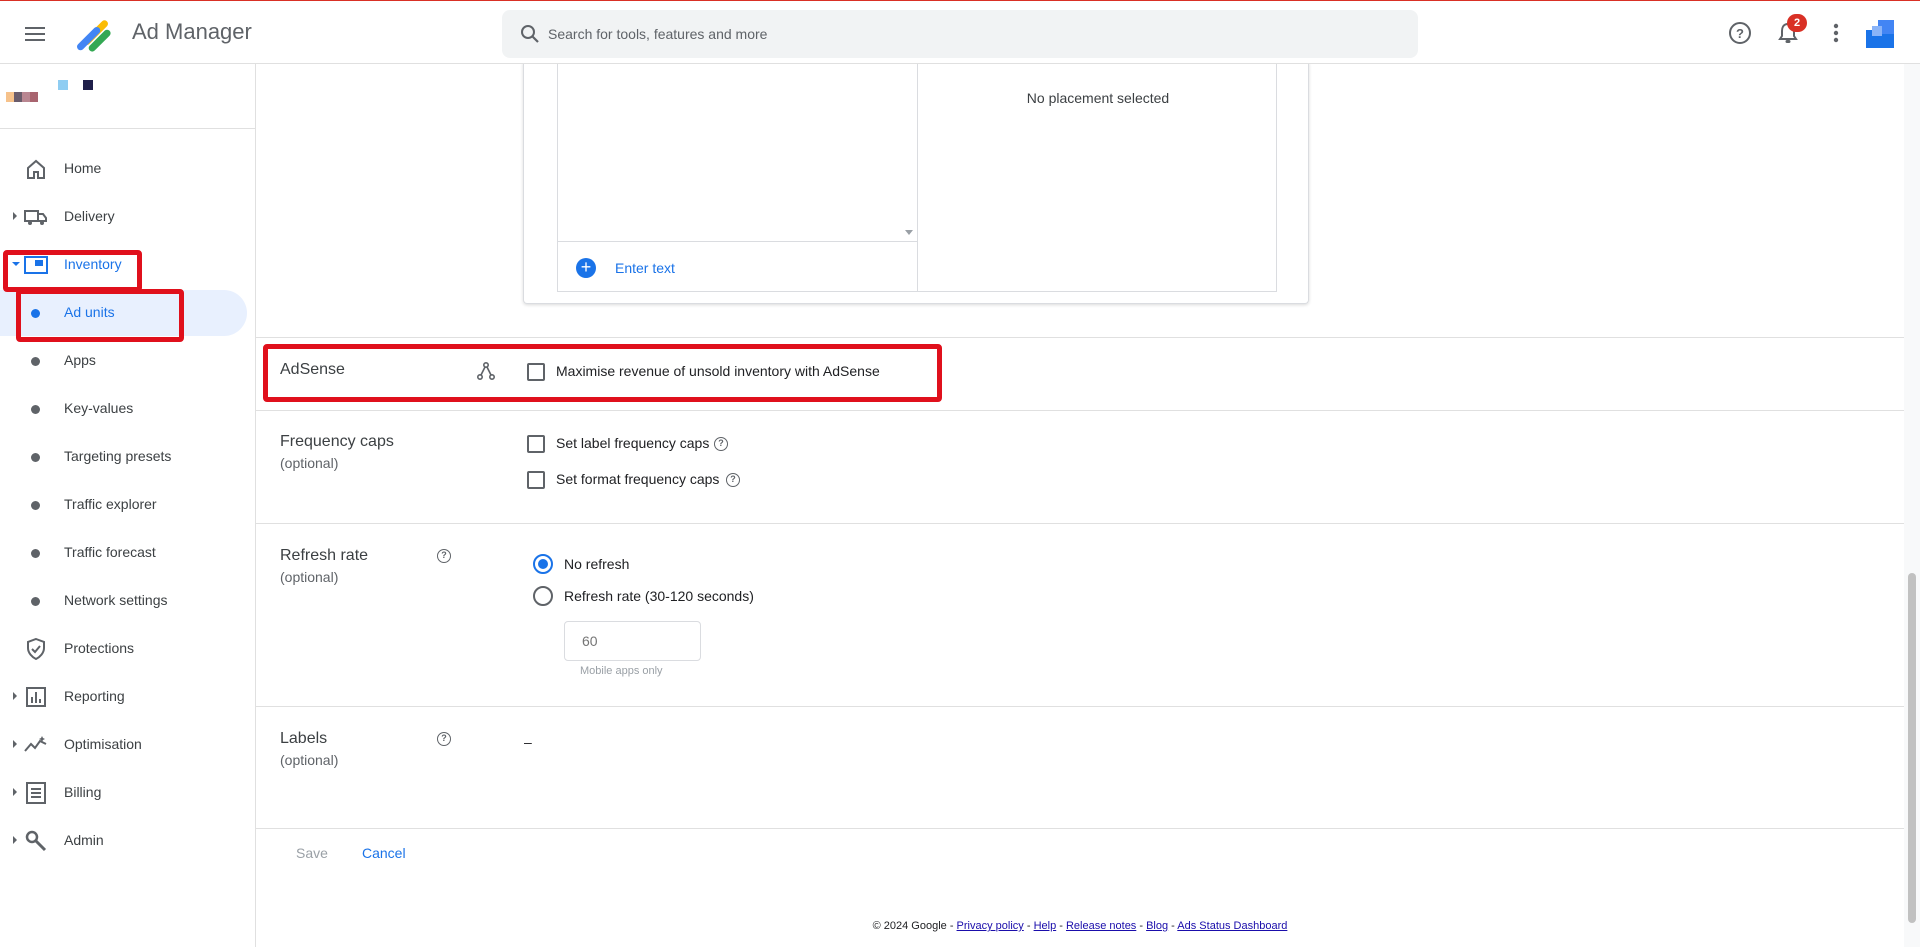 The width and height of the screenshot is (1920, 947). What do you see at coordinates (1880, 34) in the screenshot?
I see `account-avatar` at bounding box center [1880, 34].